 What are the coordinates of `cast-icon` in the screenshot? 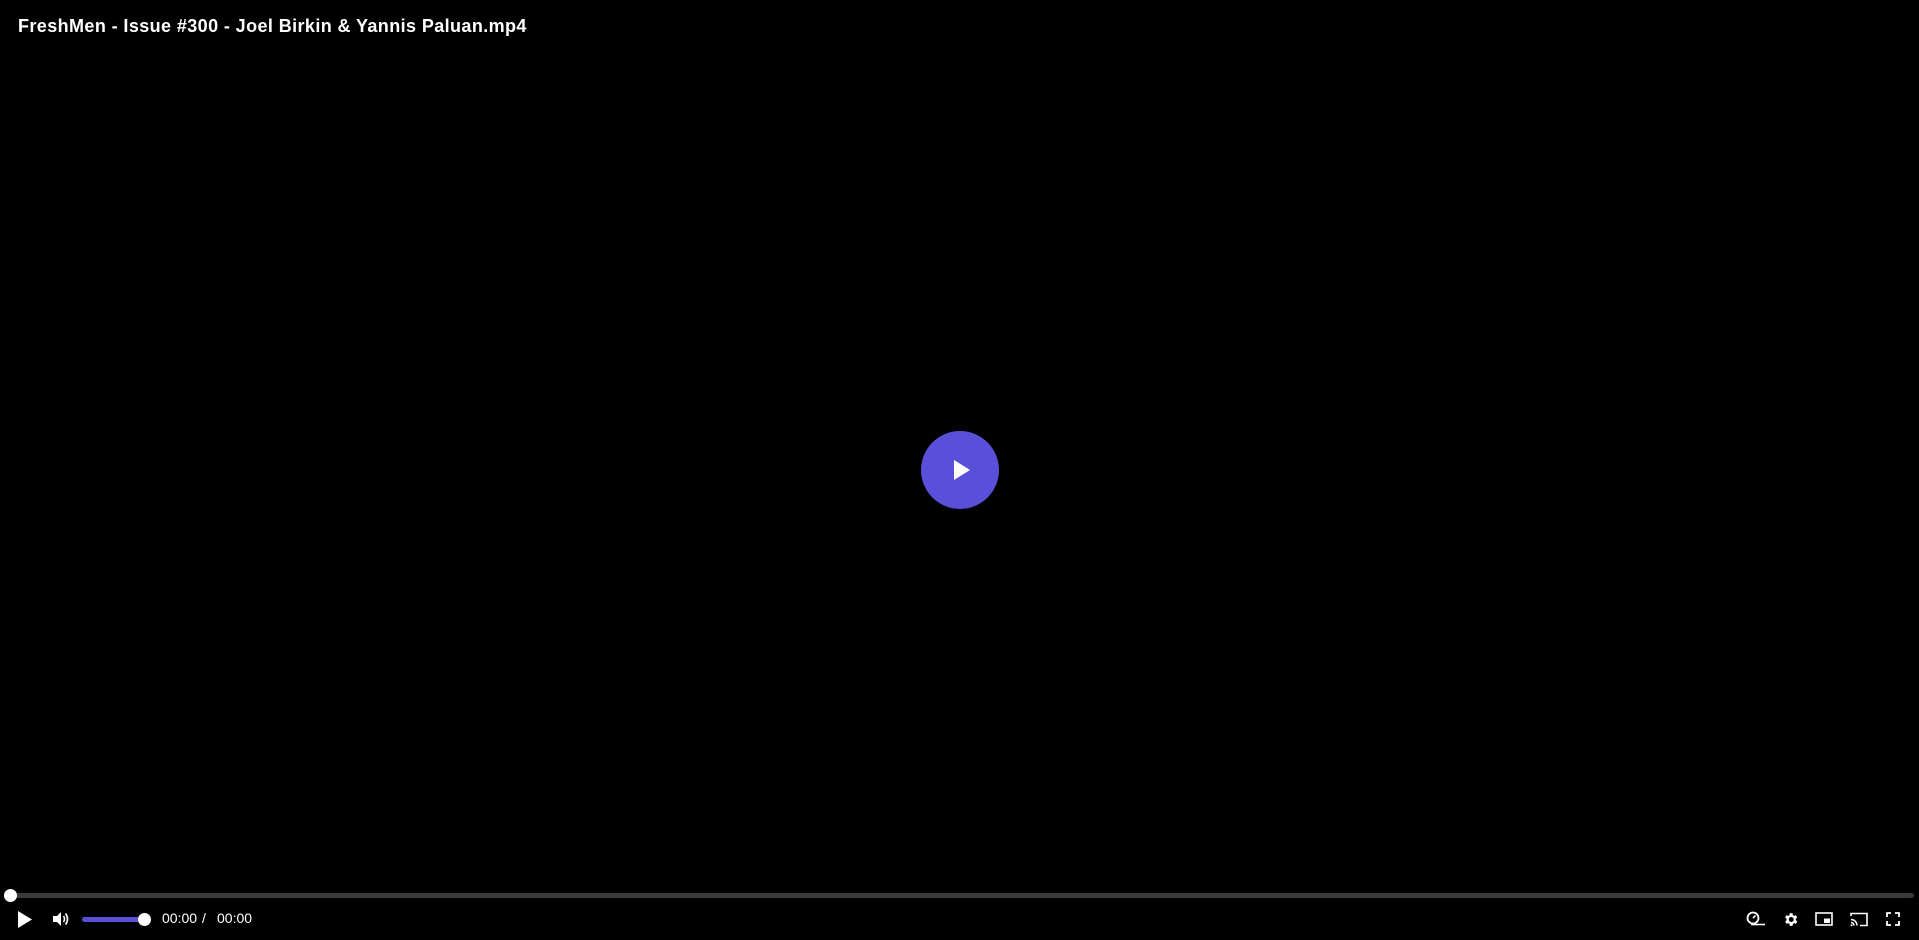 It's located at (1859, 919).